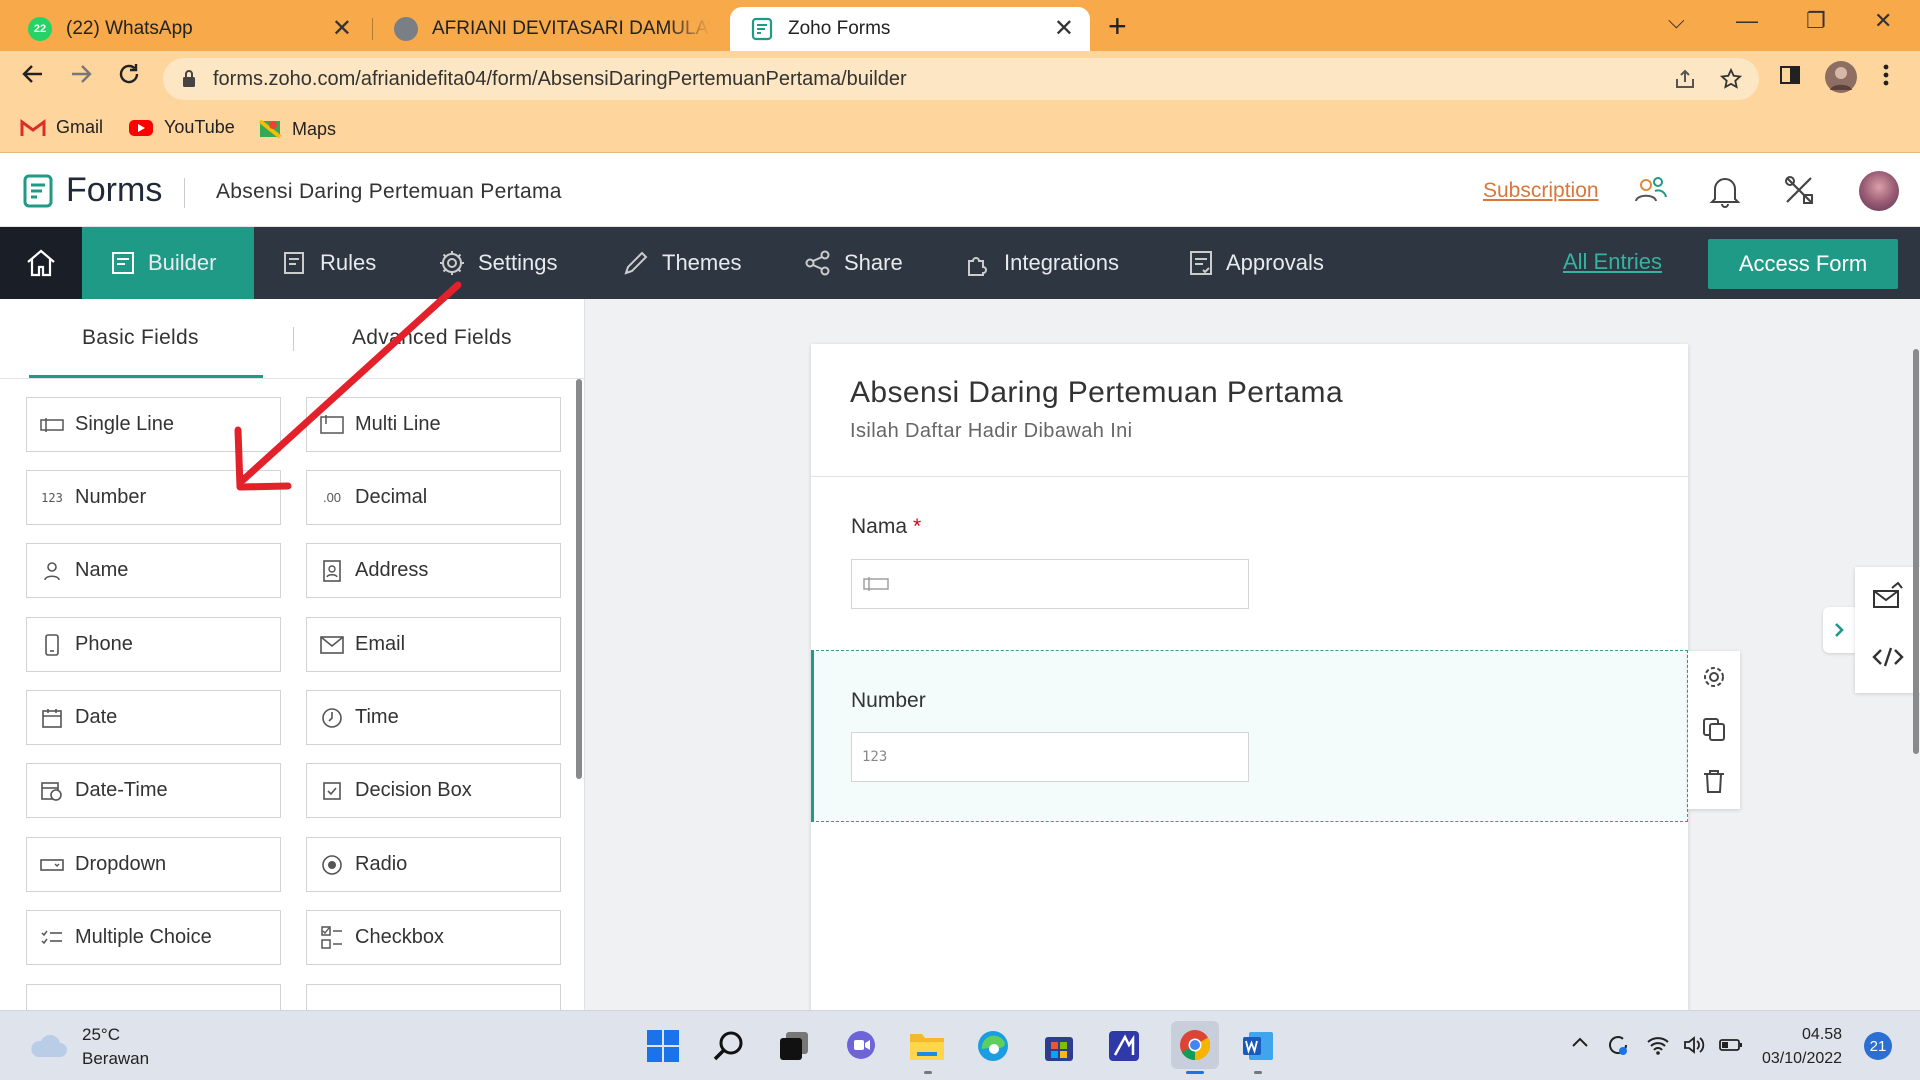 Image resolution: width=1920 pixels, height=1080 pixels. What do you see at coordinates (927, 1046) in the screenshot?
I see `file-explorer-icon` at bounding box center [927, 1046].